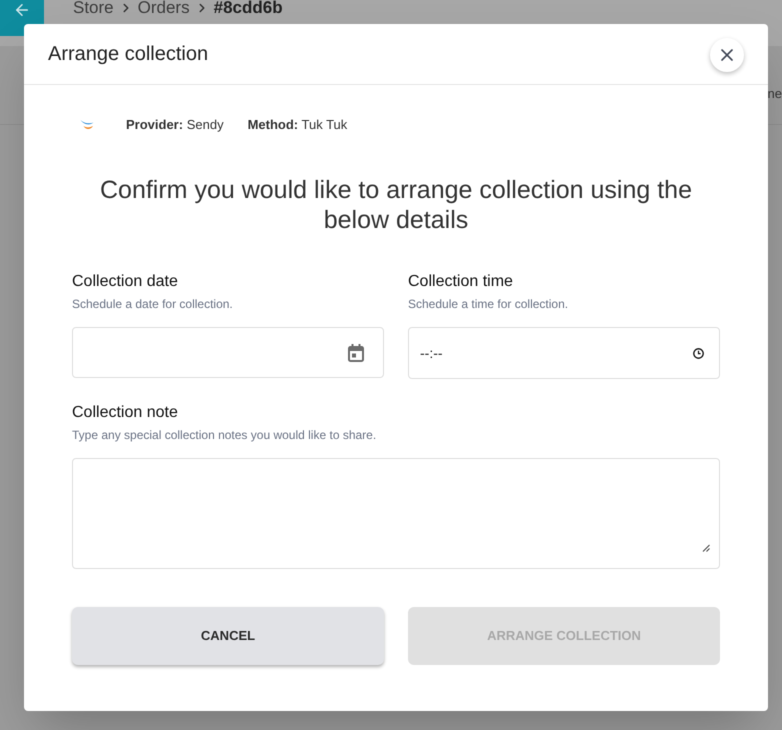  Describe the element at coordinates (775, 94) in the screenshot. I see `background-text: ne` at that location.